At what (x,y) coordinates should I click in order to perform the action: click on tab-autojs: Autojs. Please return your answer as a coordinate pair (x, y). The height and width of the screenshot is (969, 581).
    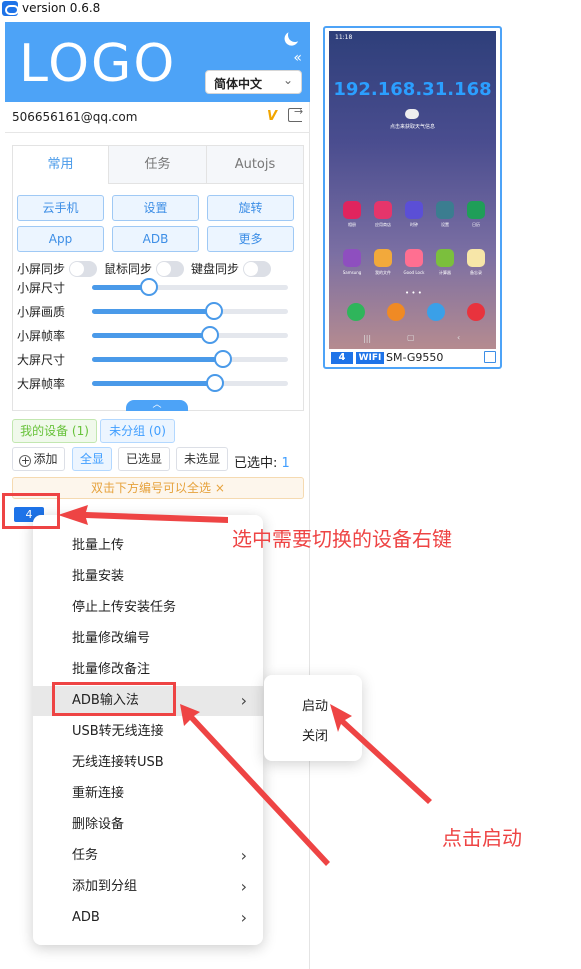
    Looking at the image, I should click on (254, 165).